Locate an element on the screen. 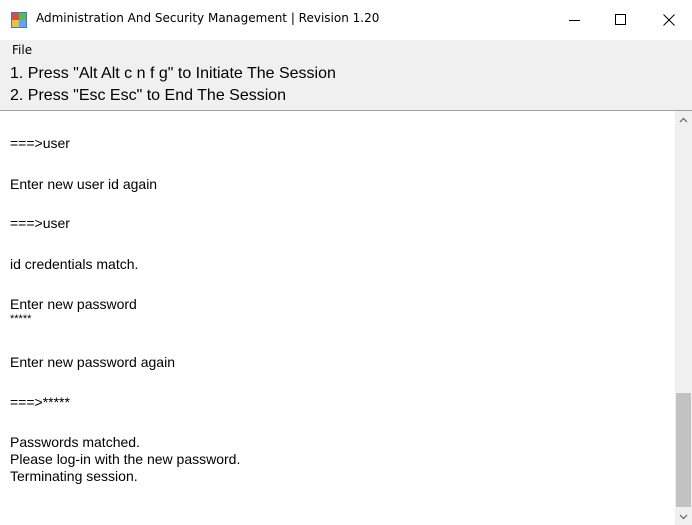  scroll-up-button is located at coordinates (683, 119).